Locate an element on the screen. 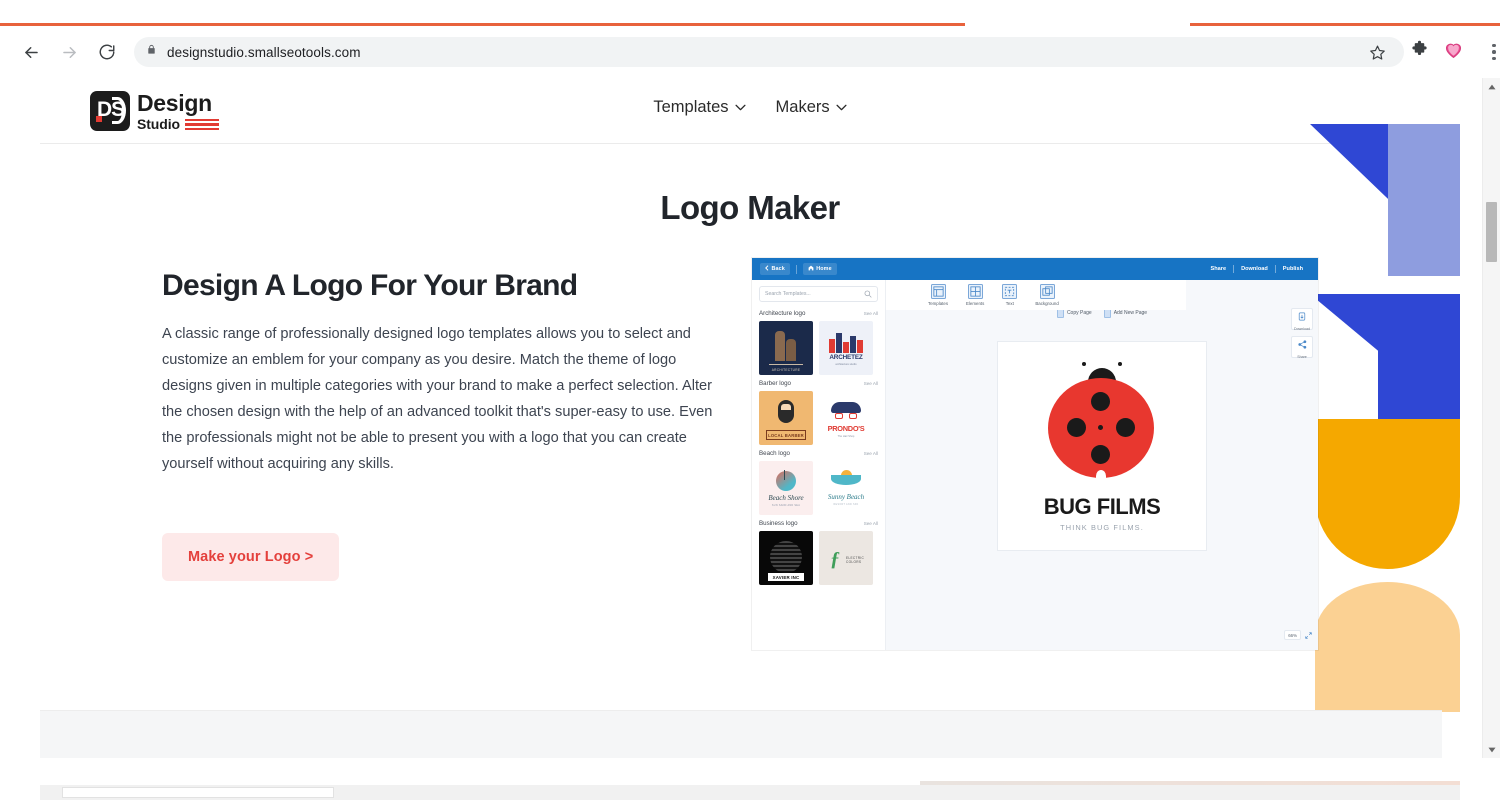 The height and width of the screenshot is (800, 1500). canvas-download-button: Download is located at coordinates (1302, 319).